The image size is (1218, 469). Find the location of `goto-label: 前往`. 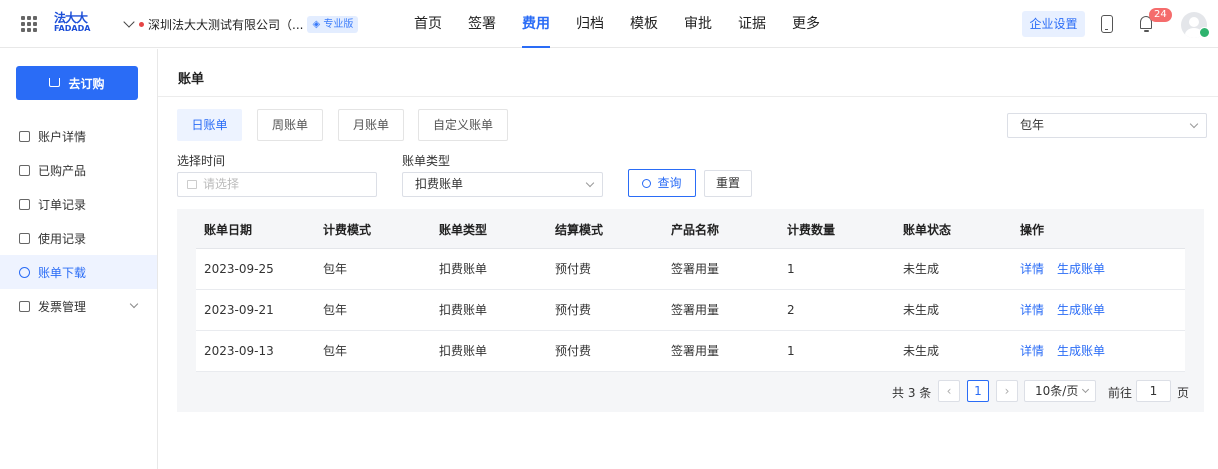

goto-label: 前往 is located at coordinates (1120, 393).